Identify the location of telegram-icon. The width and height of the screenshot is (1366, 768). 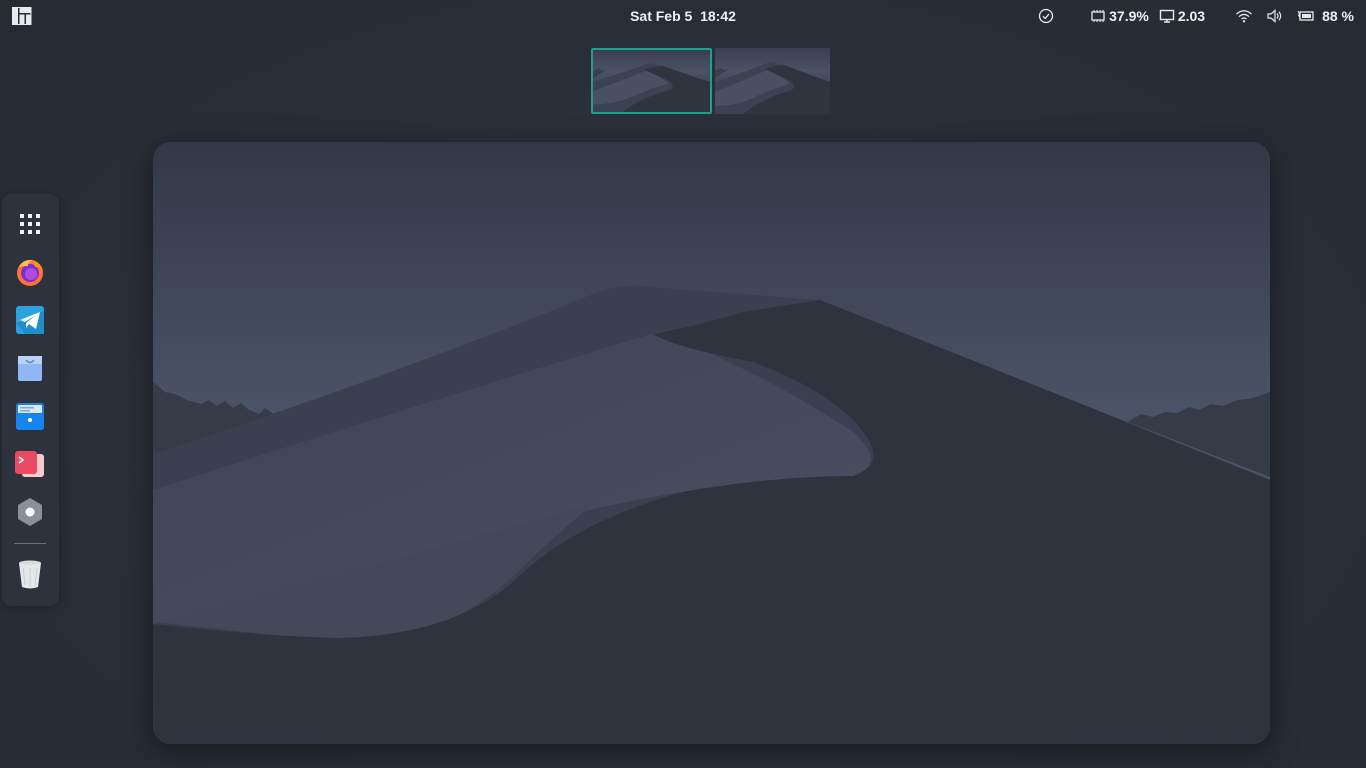
(30, 320).